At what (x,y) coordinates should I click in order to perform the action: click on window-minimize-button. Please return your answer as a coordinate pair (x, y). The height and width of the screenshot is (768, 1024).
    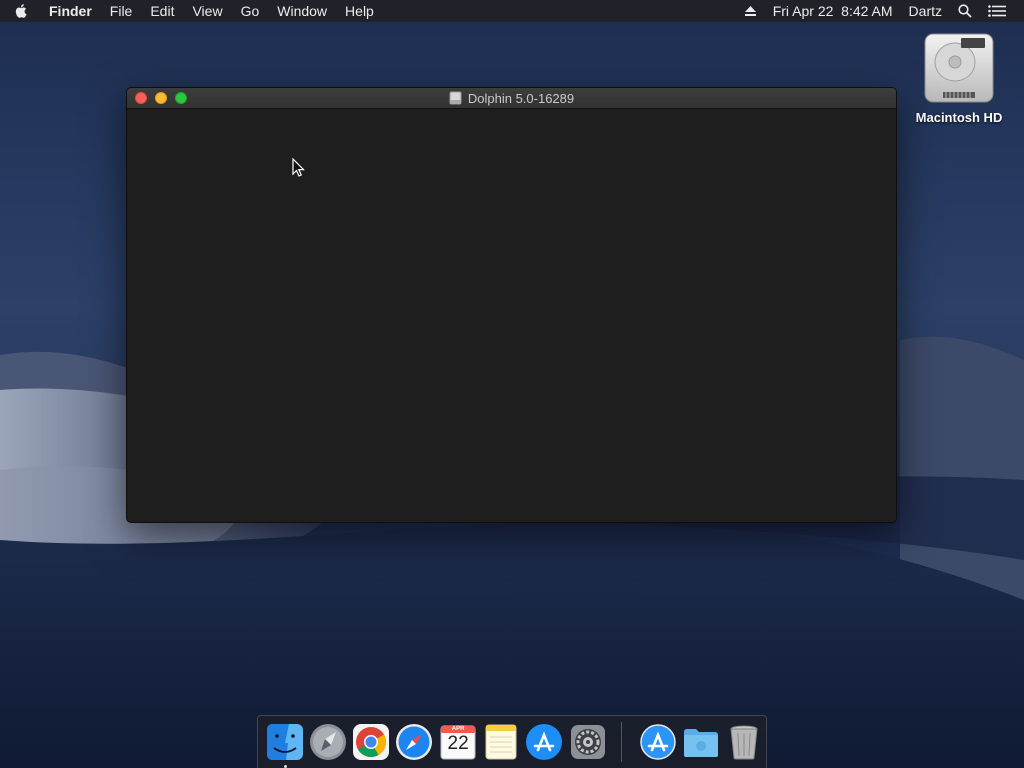
    Looking at the image, I should click on (161, 98).